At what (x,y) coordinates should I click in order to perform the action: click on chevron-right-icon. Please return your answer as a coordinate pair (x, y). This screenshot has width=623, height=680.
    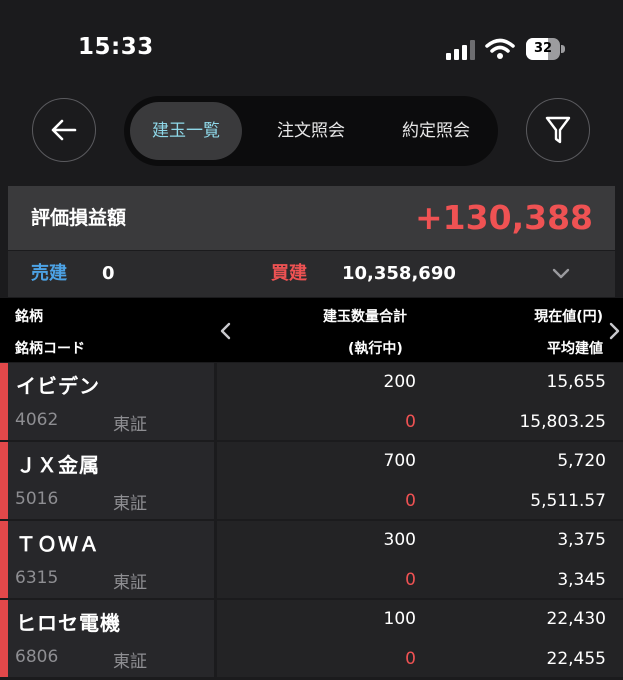
    Looking at the image, I should click on (615, 331).